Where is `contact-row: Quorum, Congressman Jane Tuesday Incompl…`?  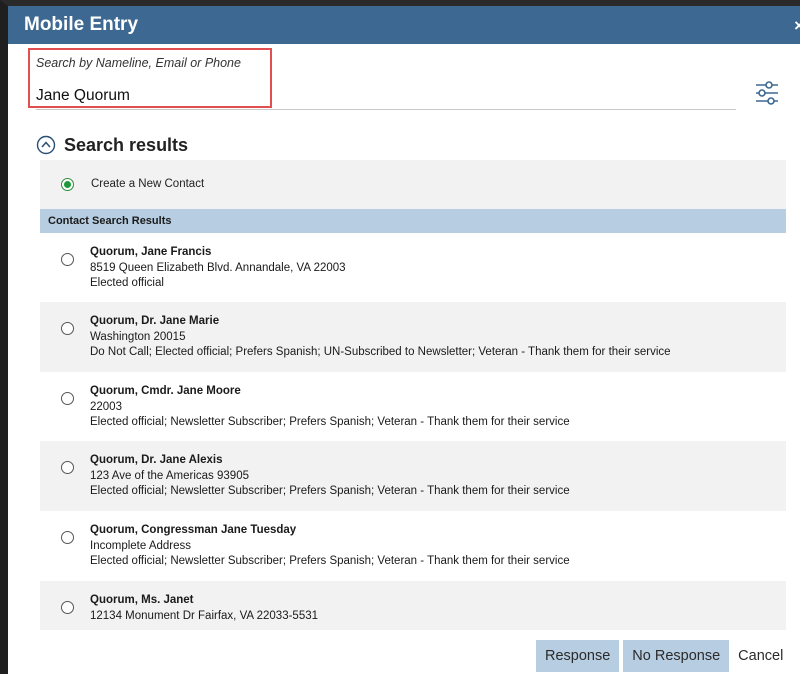
contact-row: Quorum, Congressman Jane Tuesday Incompl… is located at coordinates (413, 546).